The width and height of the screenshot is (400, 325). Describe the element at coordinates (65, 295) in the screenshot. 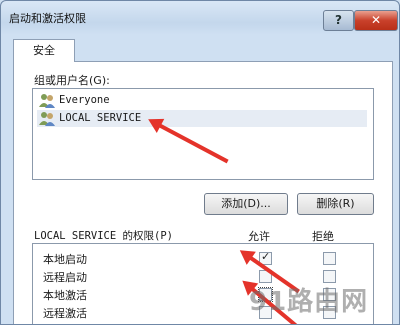

I see `permission-name: 本地激活` at that location.